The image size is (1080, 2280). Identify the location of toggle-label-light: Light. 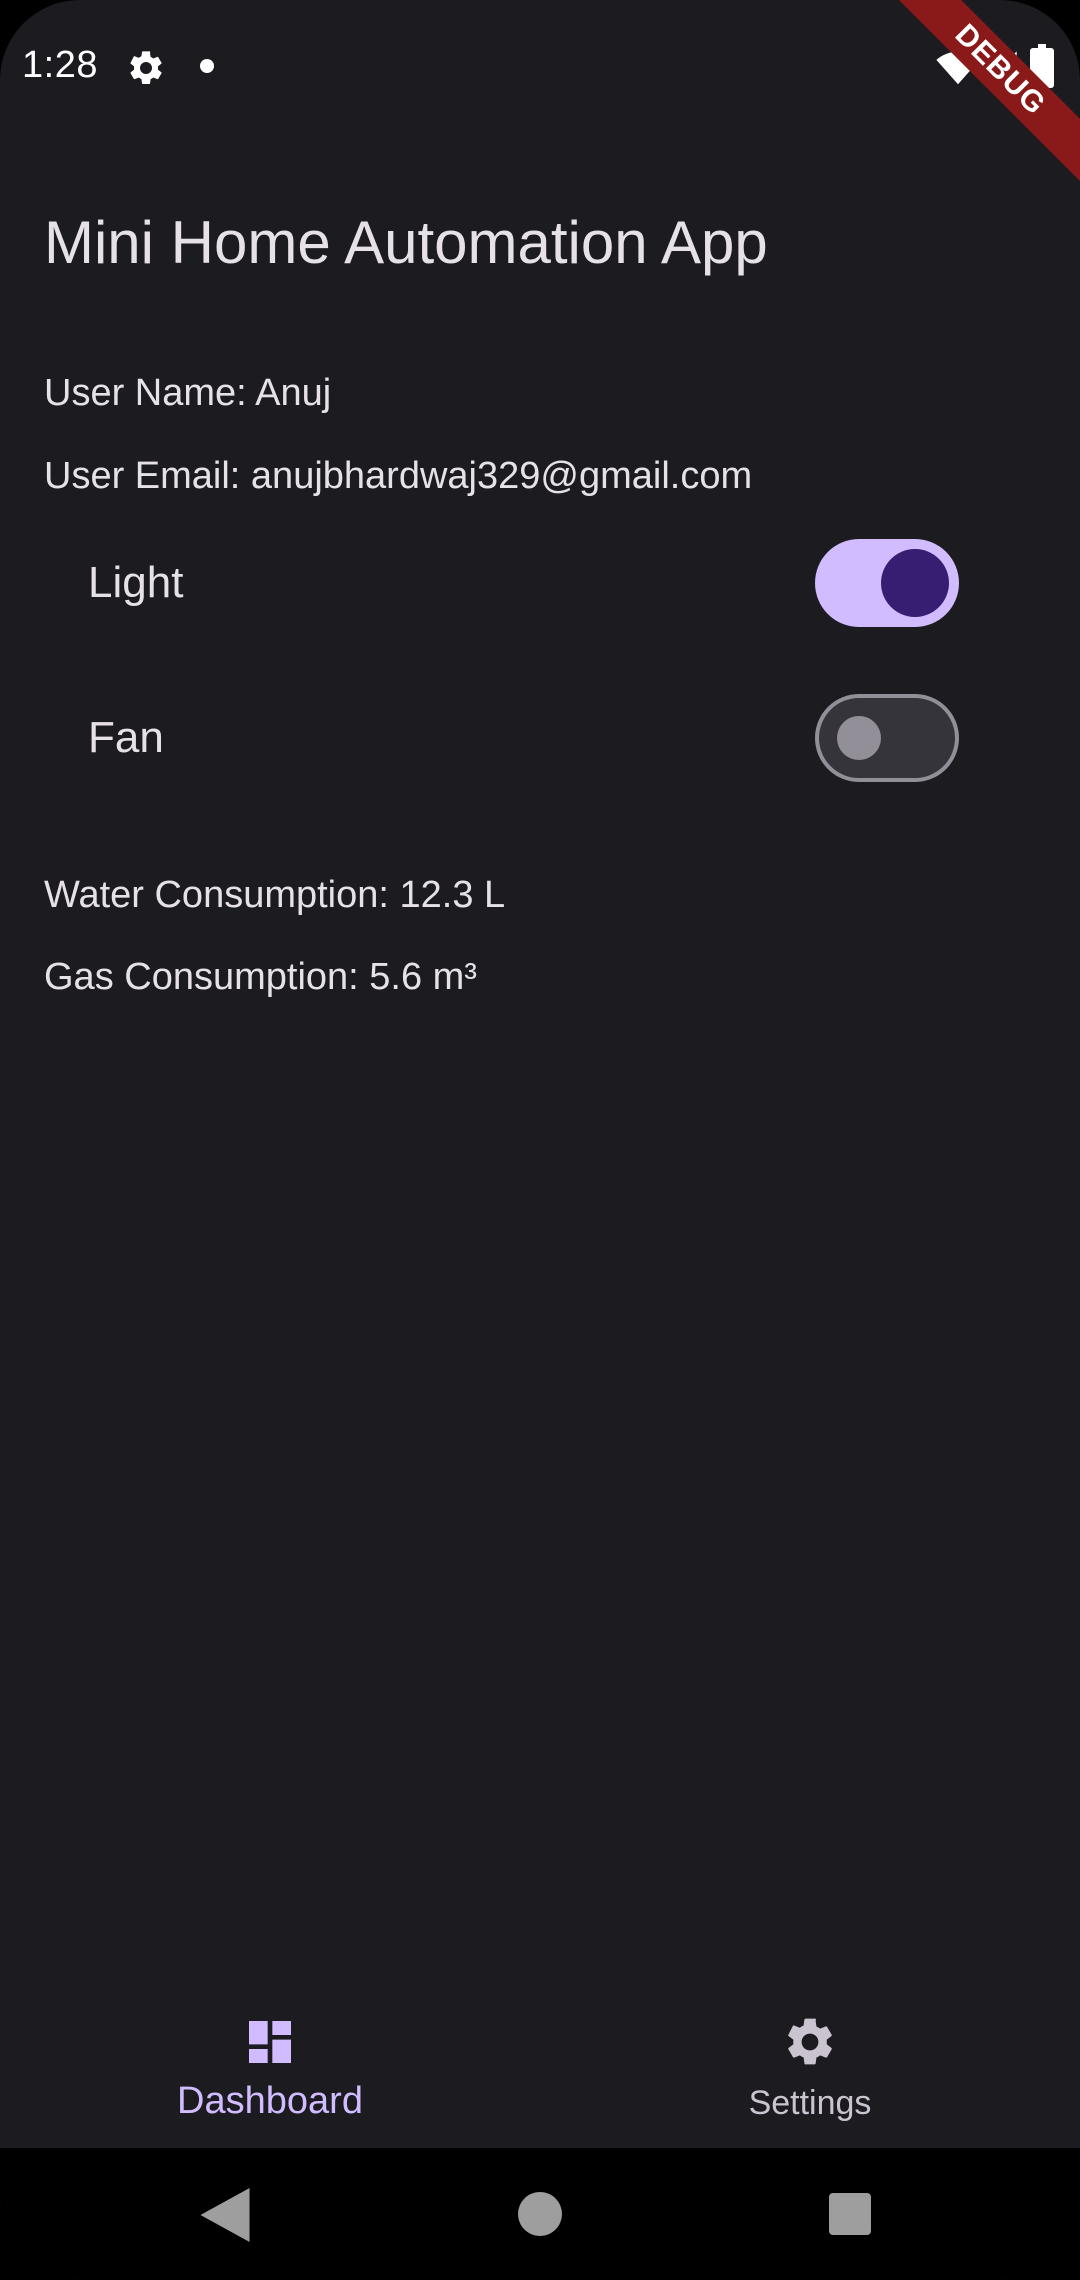
(136, 582).